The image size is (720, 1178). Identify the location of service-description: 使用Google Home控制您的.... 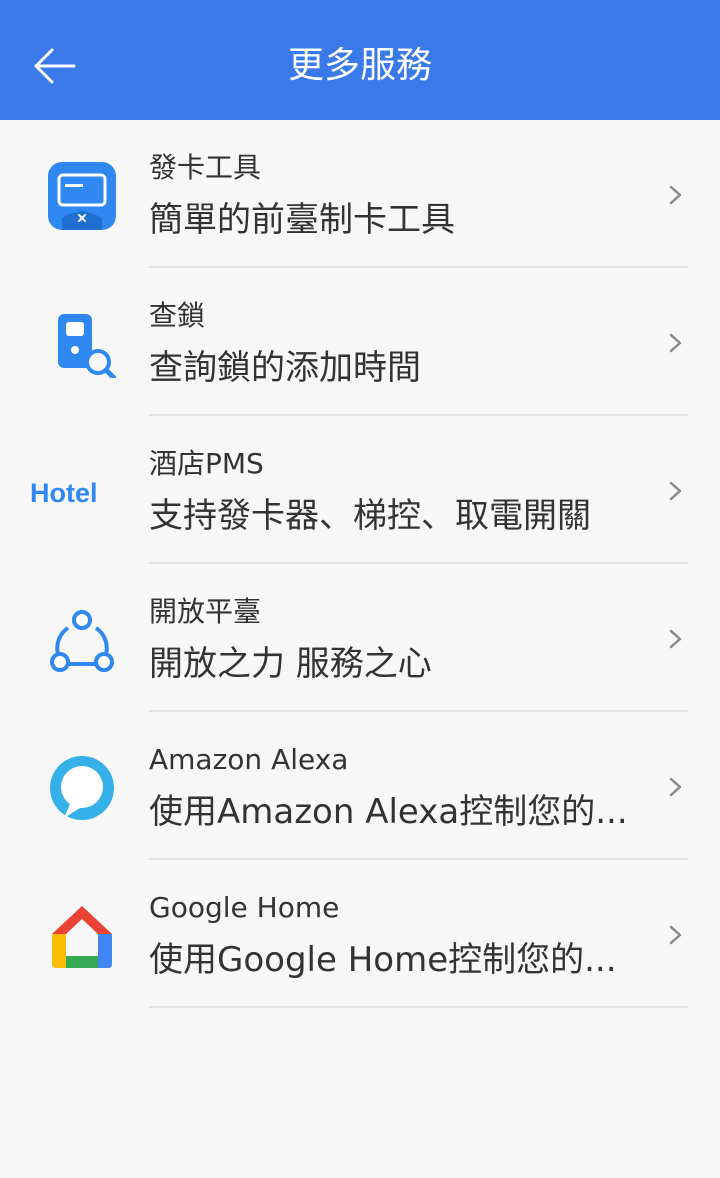
(383, 960).